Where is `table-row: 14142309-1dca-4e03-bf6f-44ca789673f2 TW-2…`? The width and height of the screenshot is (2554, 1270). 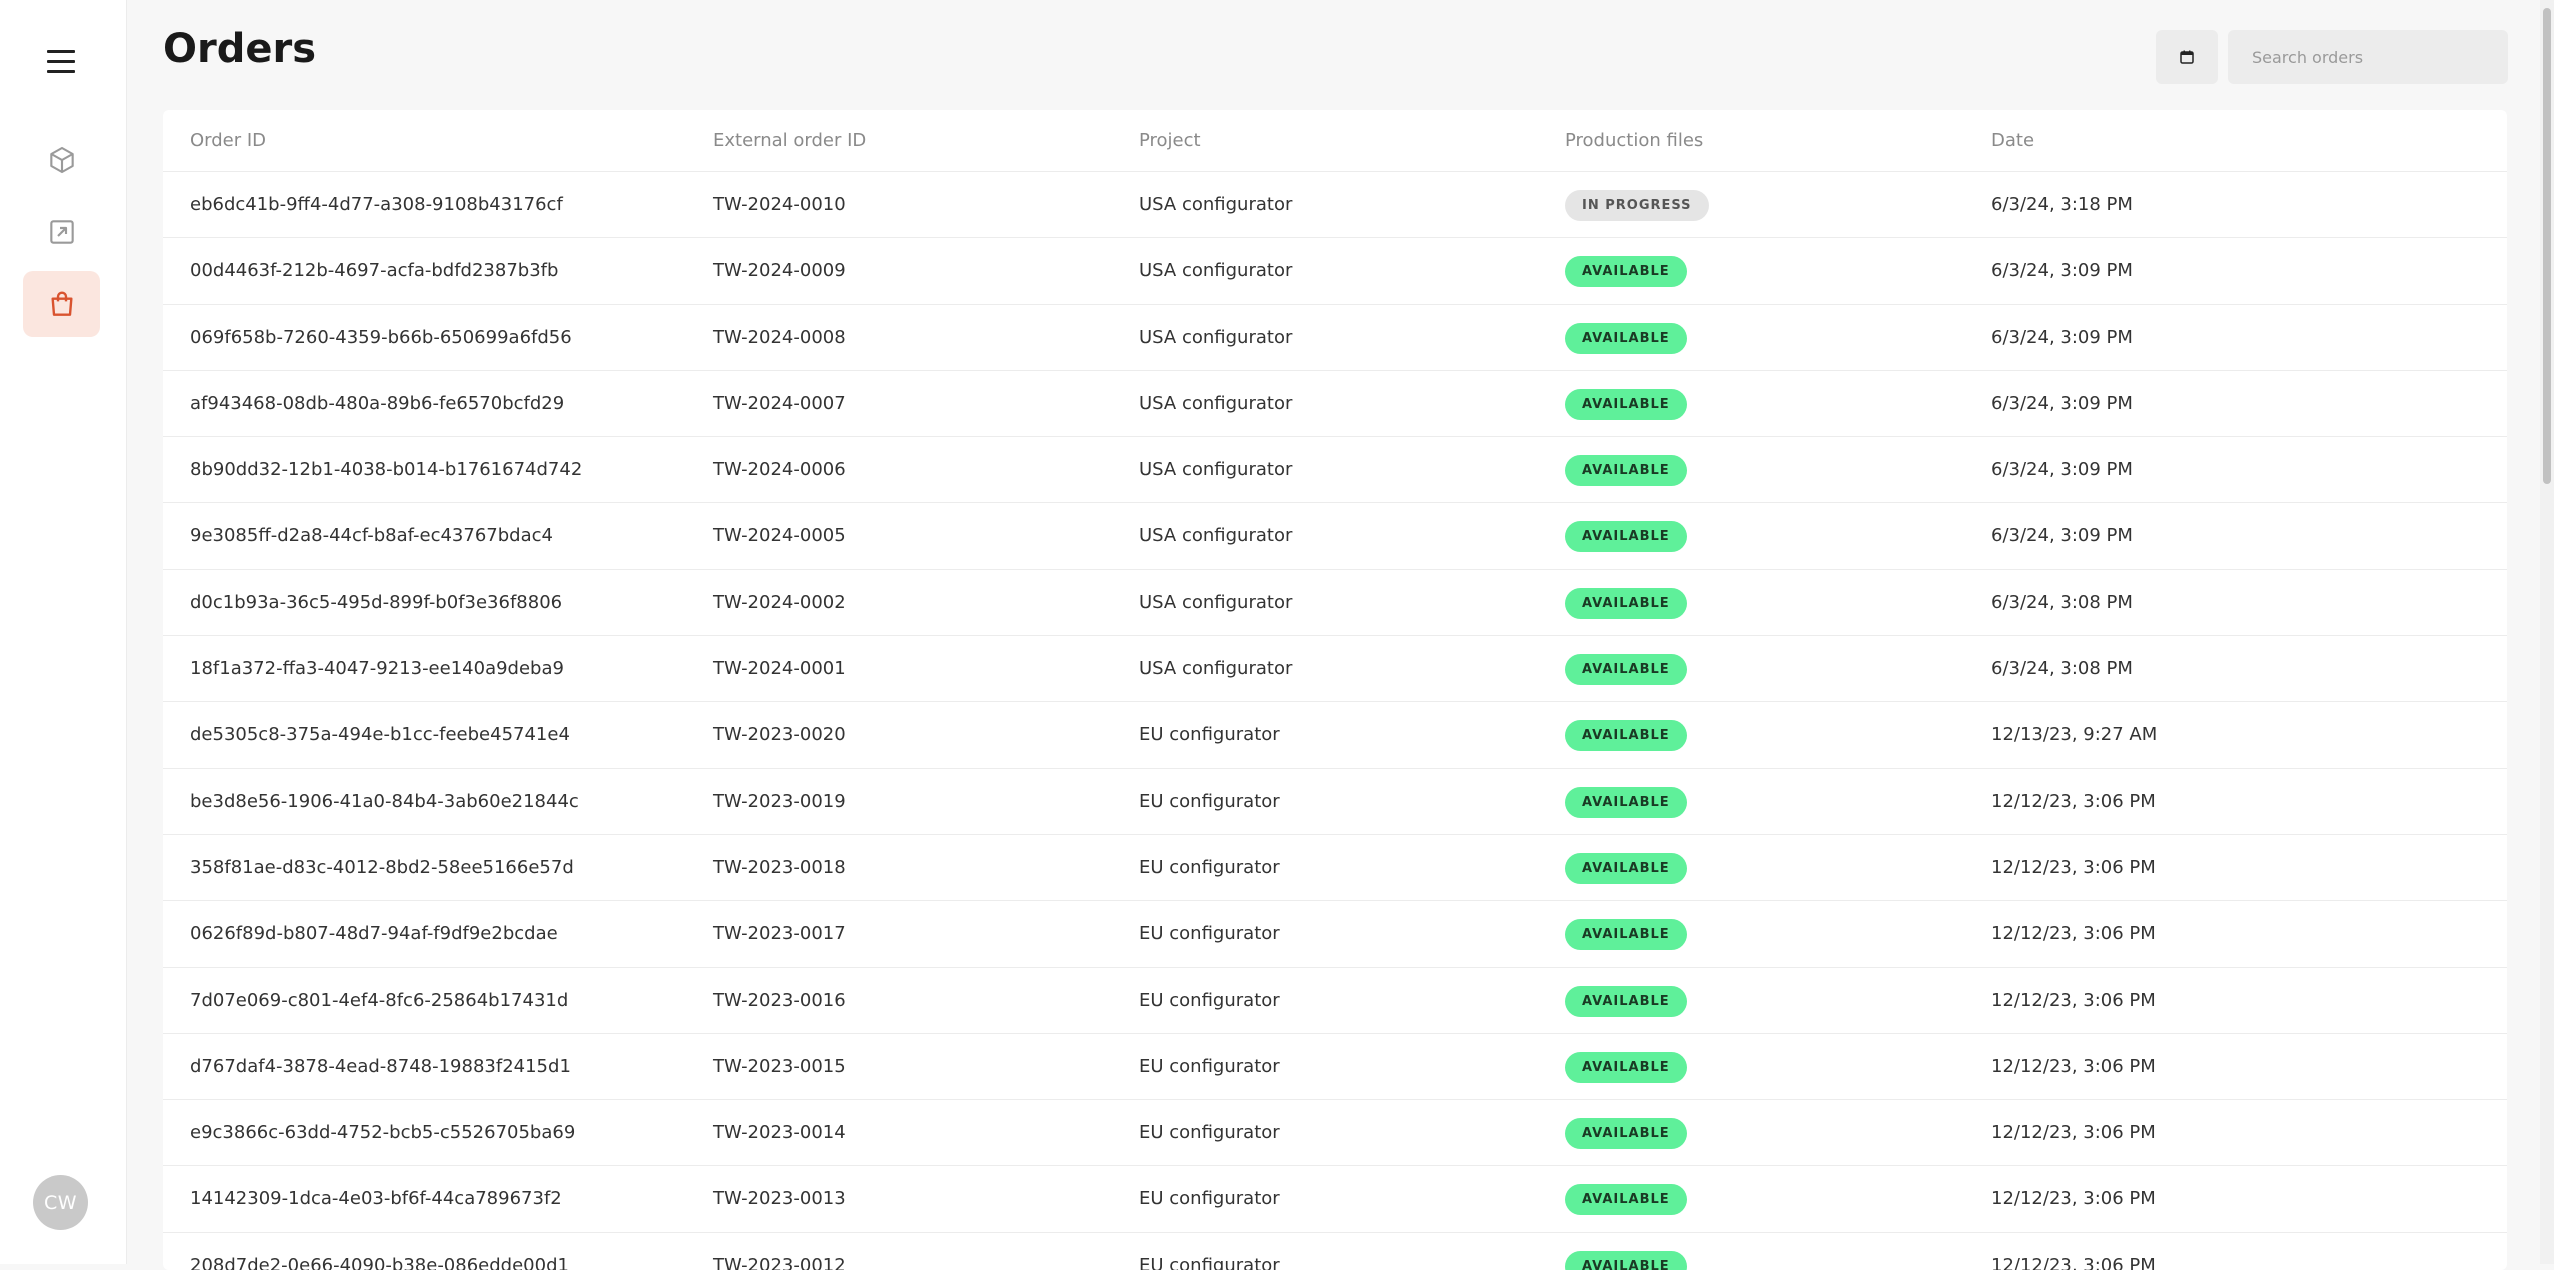 table-row: 14142309-1dca-4e03-bf6f-44ca789673f2 TW-2… is located at coordinates (1335, 1199).